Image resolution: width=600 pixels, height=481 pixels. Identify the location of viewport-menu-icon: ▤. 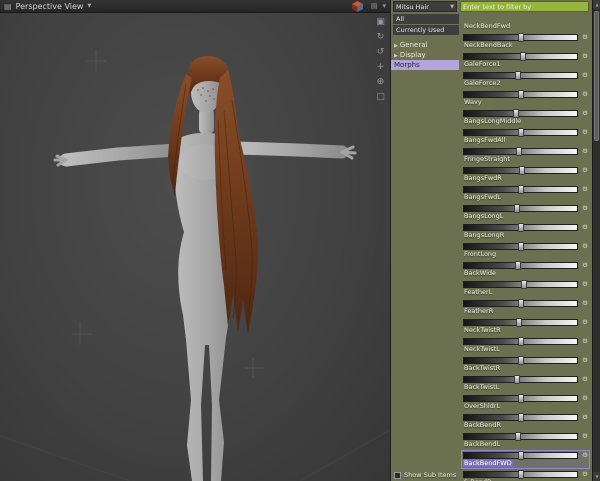
(8, 6).